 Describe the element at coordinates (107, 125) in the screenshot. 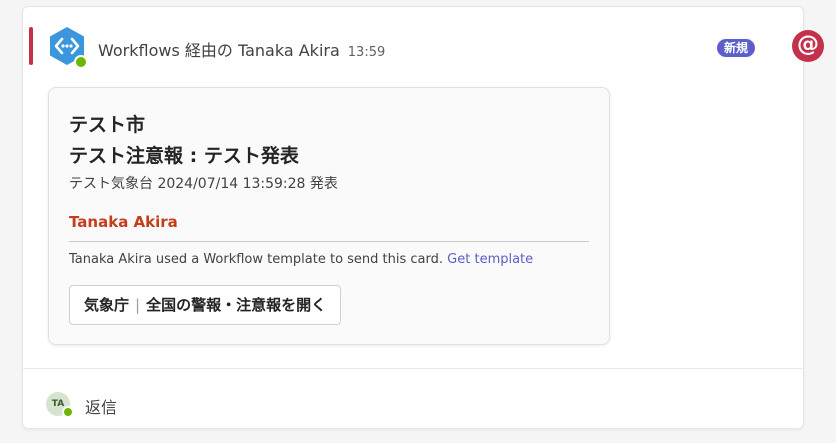

I see `card-title-city: テスト市` at that location.